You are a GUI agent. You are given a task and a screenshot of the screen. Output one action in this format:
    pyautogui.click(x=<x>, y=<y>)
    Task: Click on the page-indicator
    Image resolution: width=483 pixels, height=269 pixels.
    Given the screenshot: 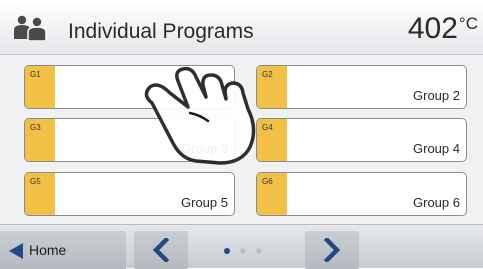 What is the action you would take?
    pyautogui.click(x=243, y=251)
    